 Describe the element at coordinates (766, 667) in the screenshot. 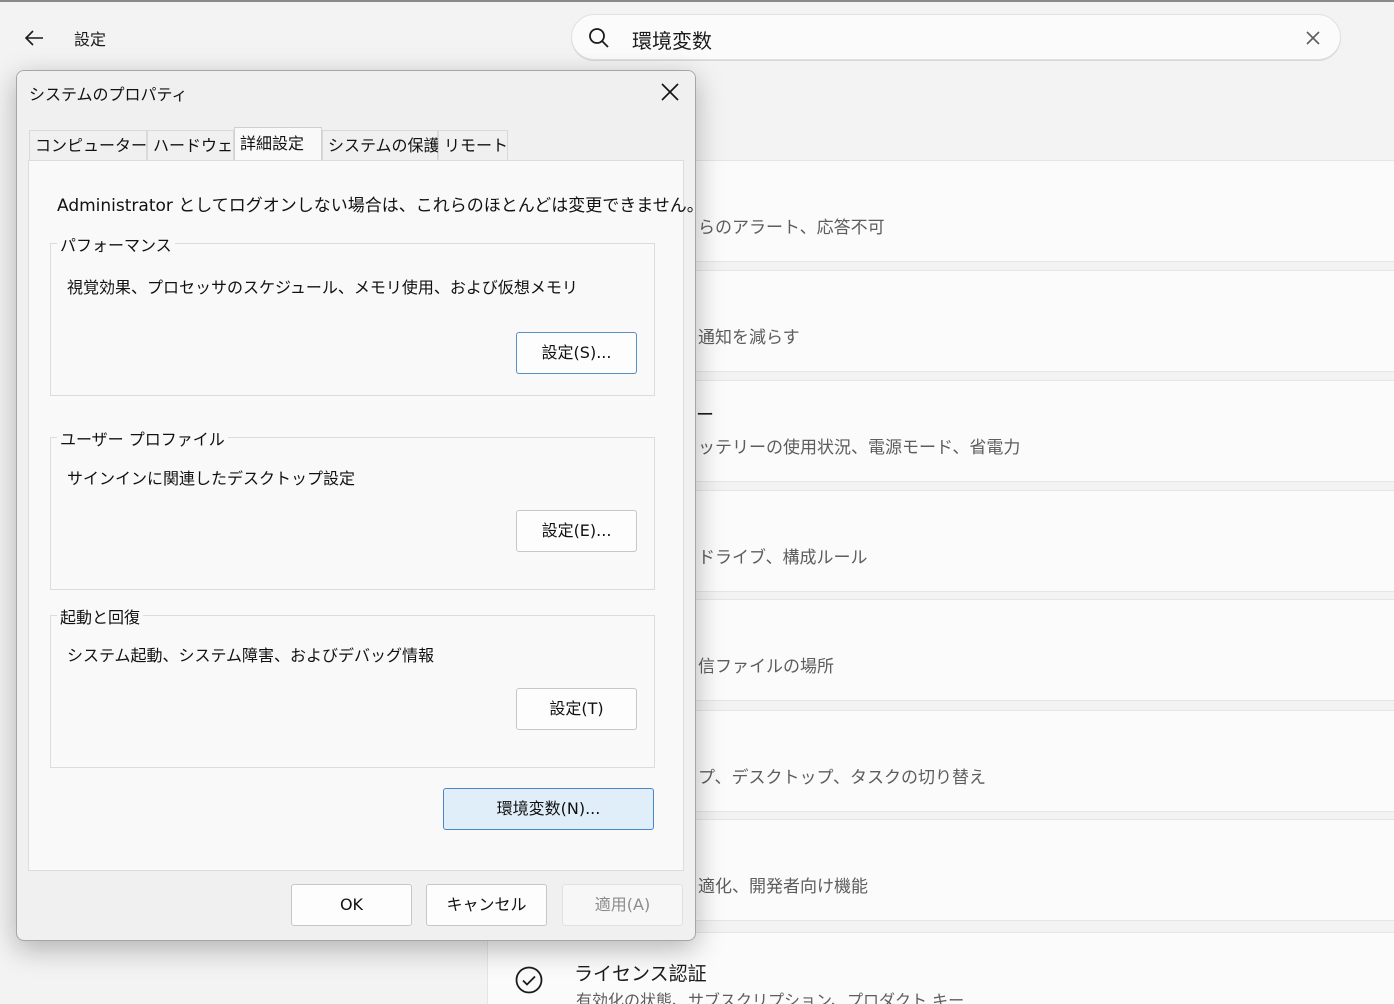

I see `result-desc: 信ファイルの場所` at that location.